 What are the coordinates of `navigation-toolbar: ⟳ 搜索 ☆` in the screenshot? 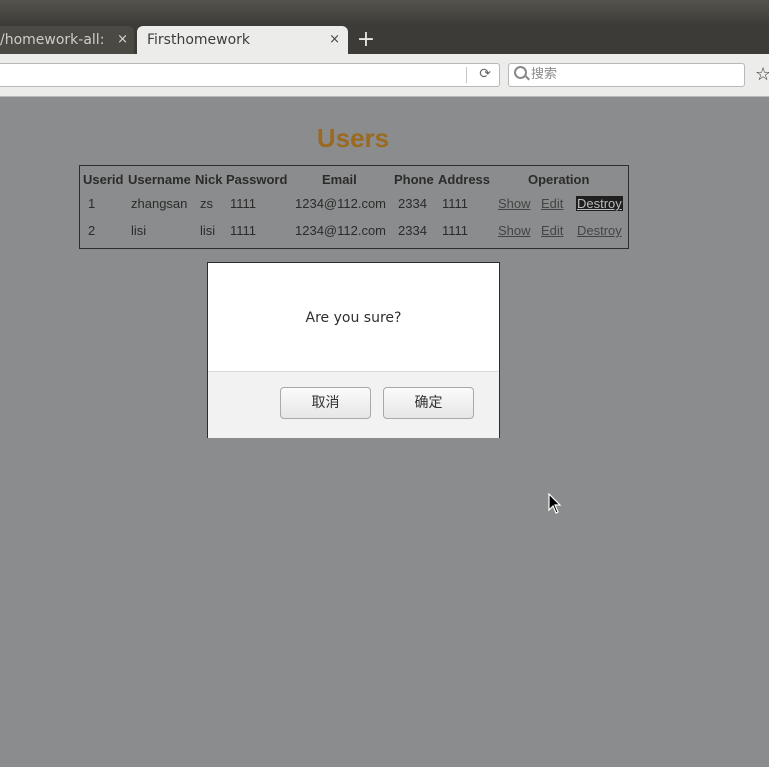 It's located at (384, 75).